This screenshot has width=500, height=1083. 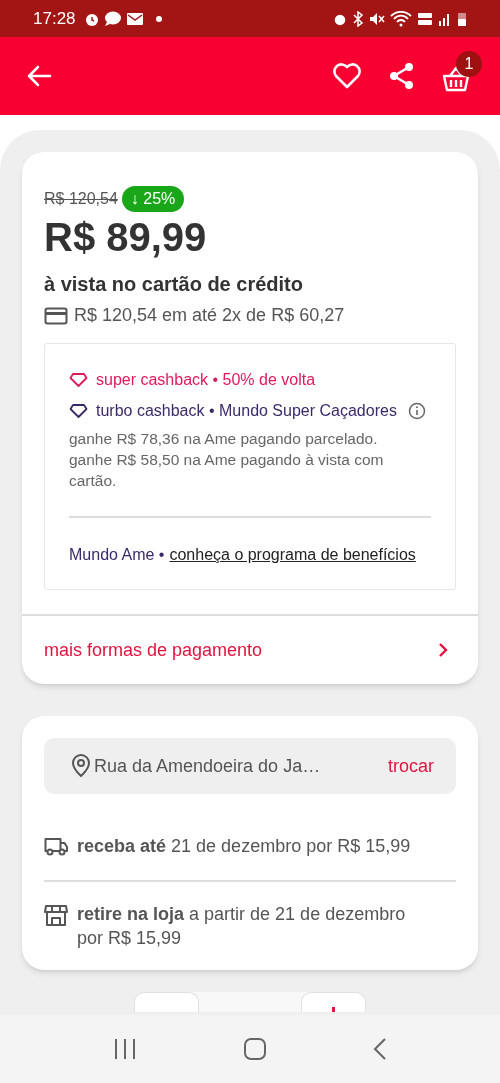 What do you see at coordinates (247, 926) in the screenshot?
I see `delivery-option: retire na loja a partir de 21 de dezembro por R$ 15,99` at bounding box center [247, 926].